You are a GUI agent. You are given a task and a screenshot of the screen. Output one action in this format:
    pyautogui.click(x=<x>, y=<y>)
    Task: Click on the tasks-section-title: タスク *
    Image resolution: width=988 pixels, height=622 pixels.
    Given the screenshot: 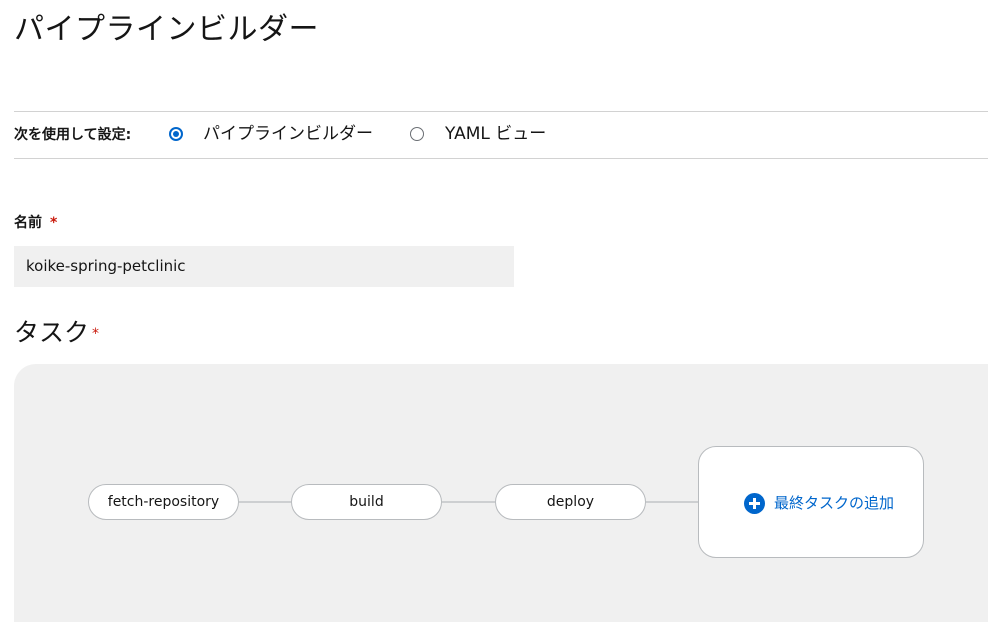 What is the action you would take?
    pyautogui.click(x=56, y=333)
    